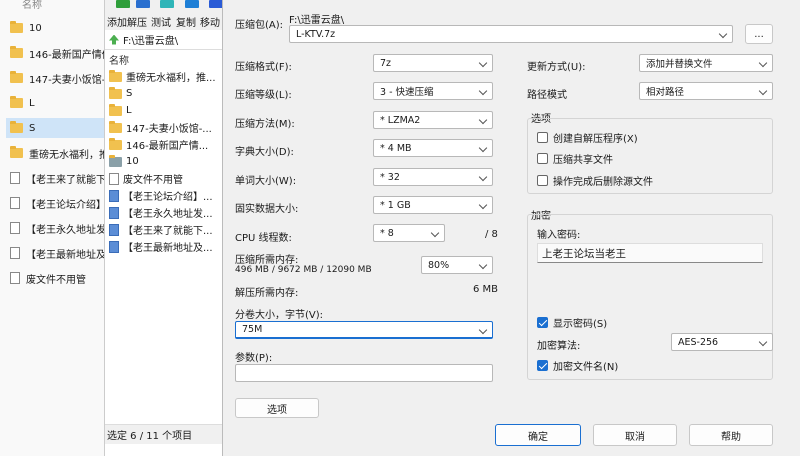 This screenshot has height=456, width=800. What do you see at coordinates (129, 110) in the screenshot?
I see `file-item-label: L` at bounding box center [129, 110].